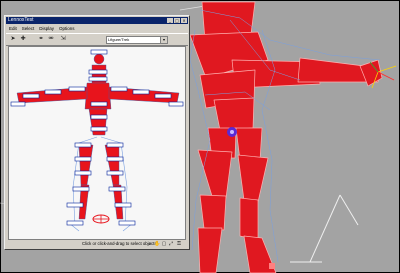 The height and width of the screenshot is (273, 400). Describe the element at coordinates (164, 40) in the screenshot. I see `chevron-down-icon: ▾` at that location.